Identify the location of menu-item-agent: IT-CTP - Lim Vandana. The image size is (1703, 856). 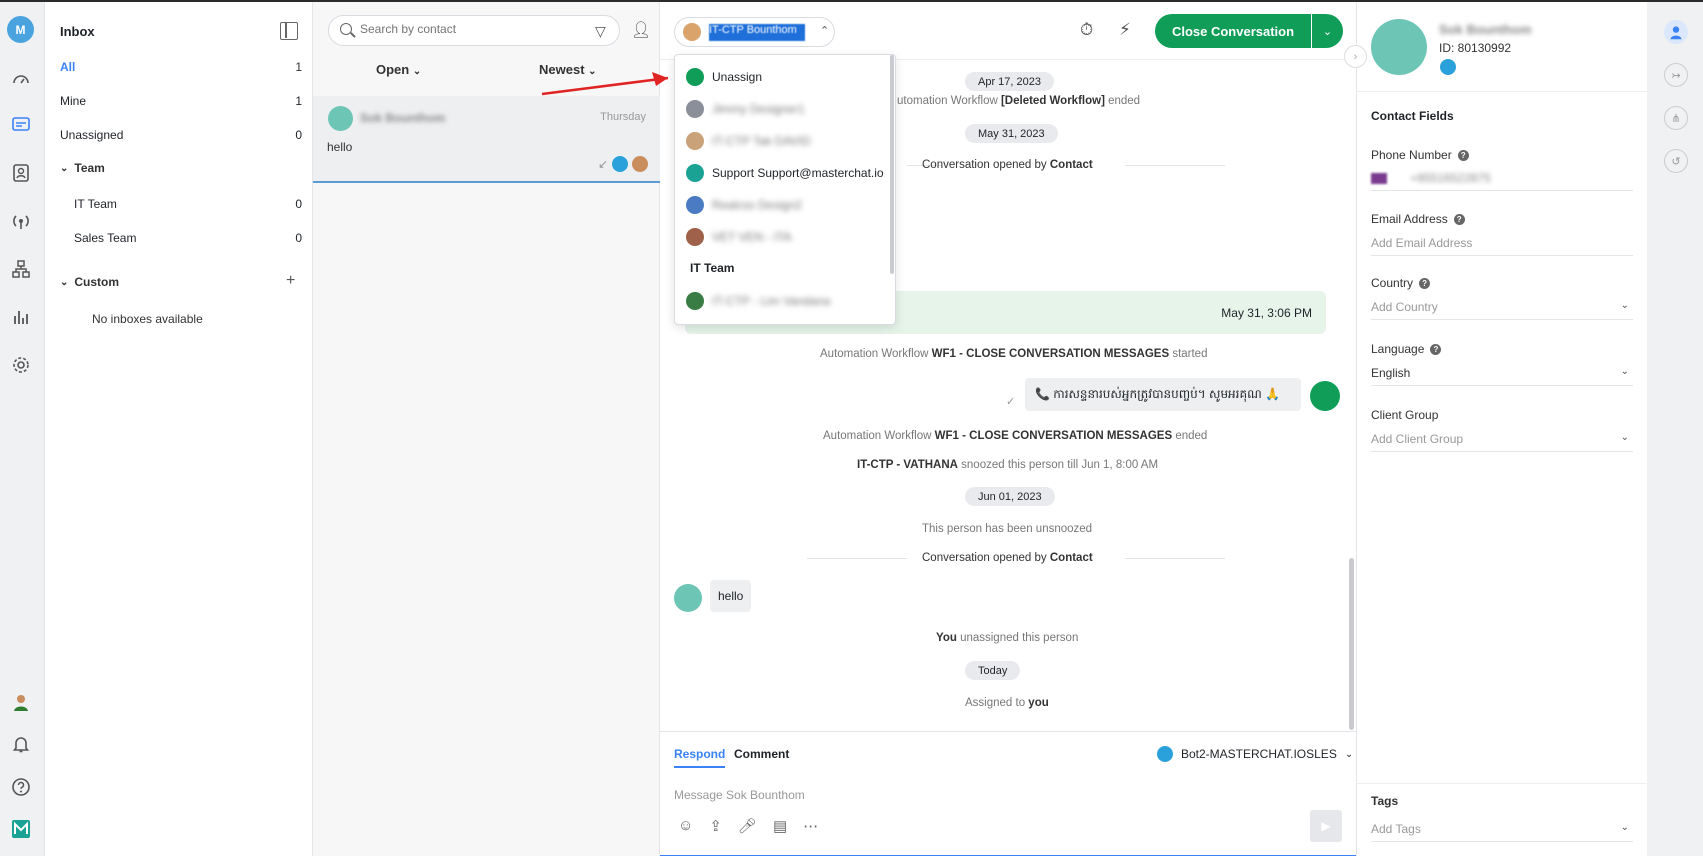
(758, 301).